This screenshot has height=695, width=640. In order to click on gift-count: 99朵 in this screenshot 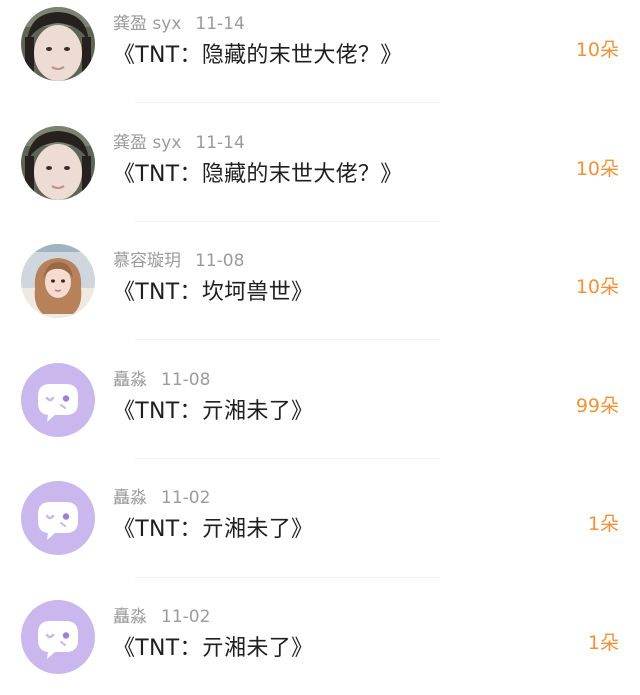, I will do `click(597, 406)`.